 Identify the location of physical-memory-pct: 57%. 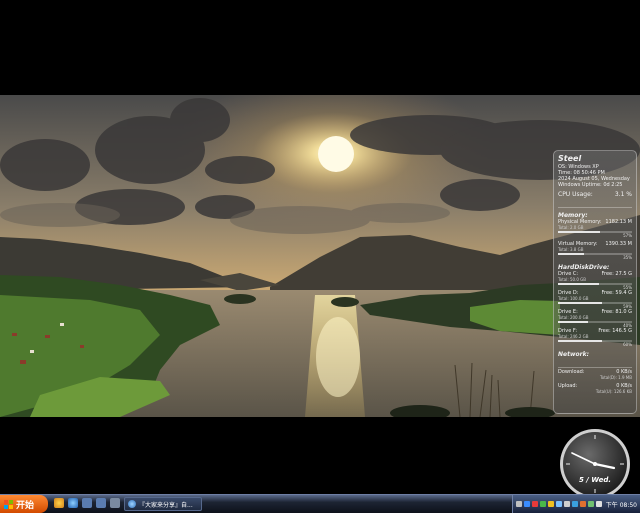
(627, 235).